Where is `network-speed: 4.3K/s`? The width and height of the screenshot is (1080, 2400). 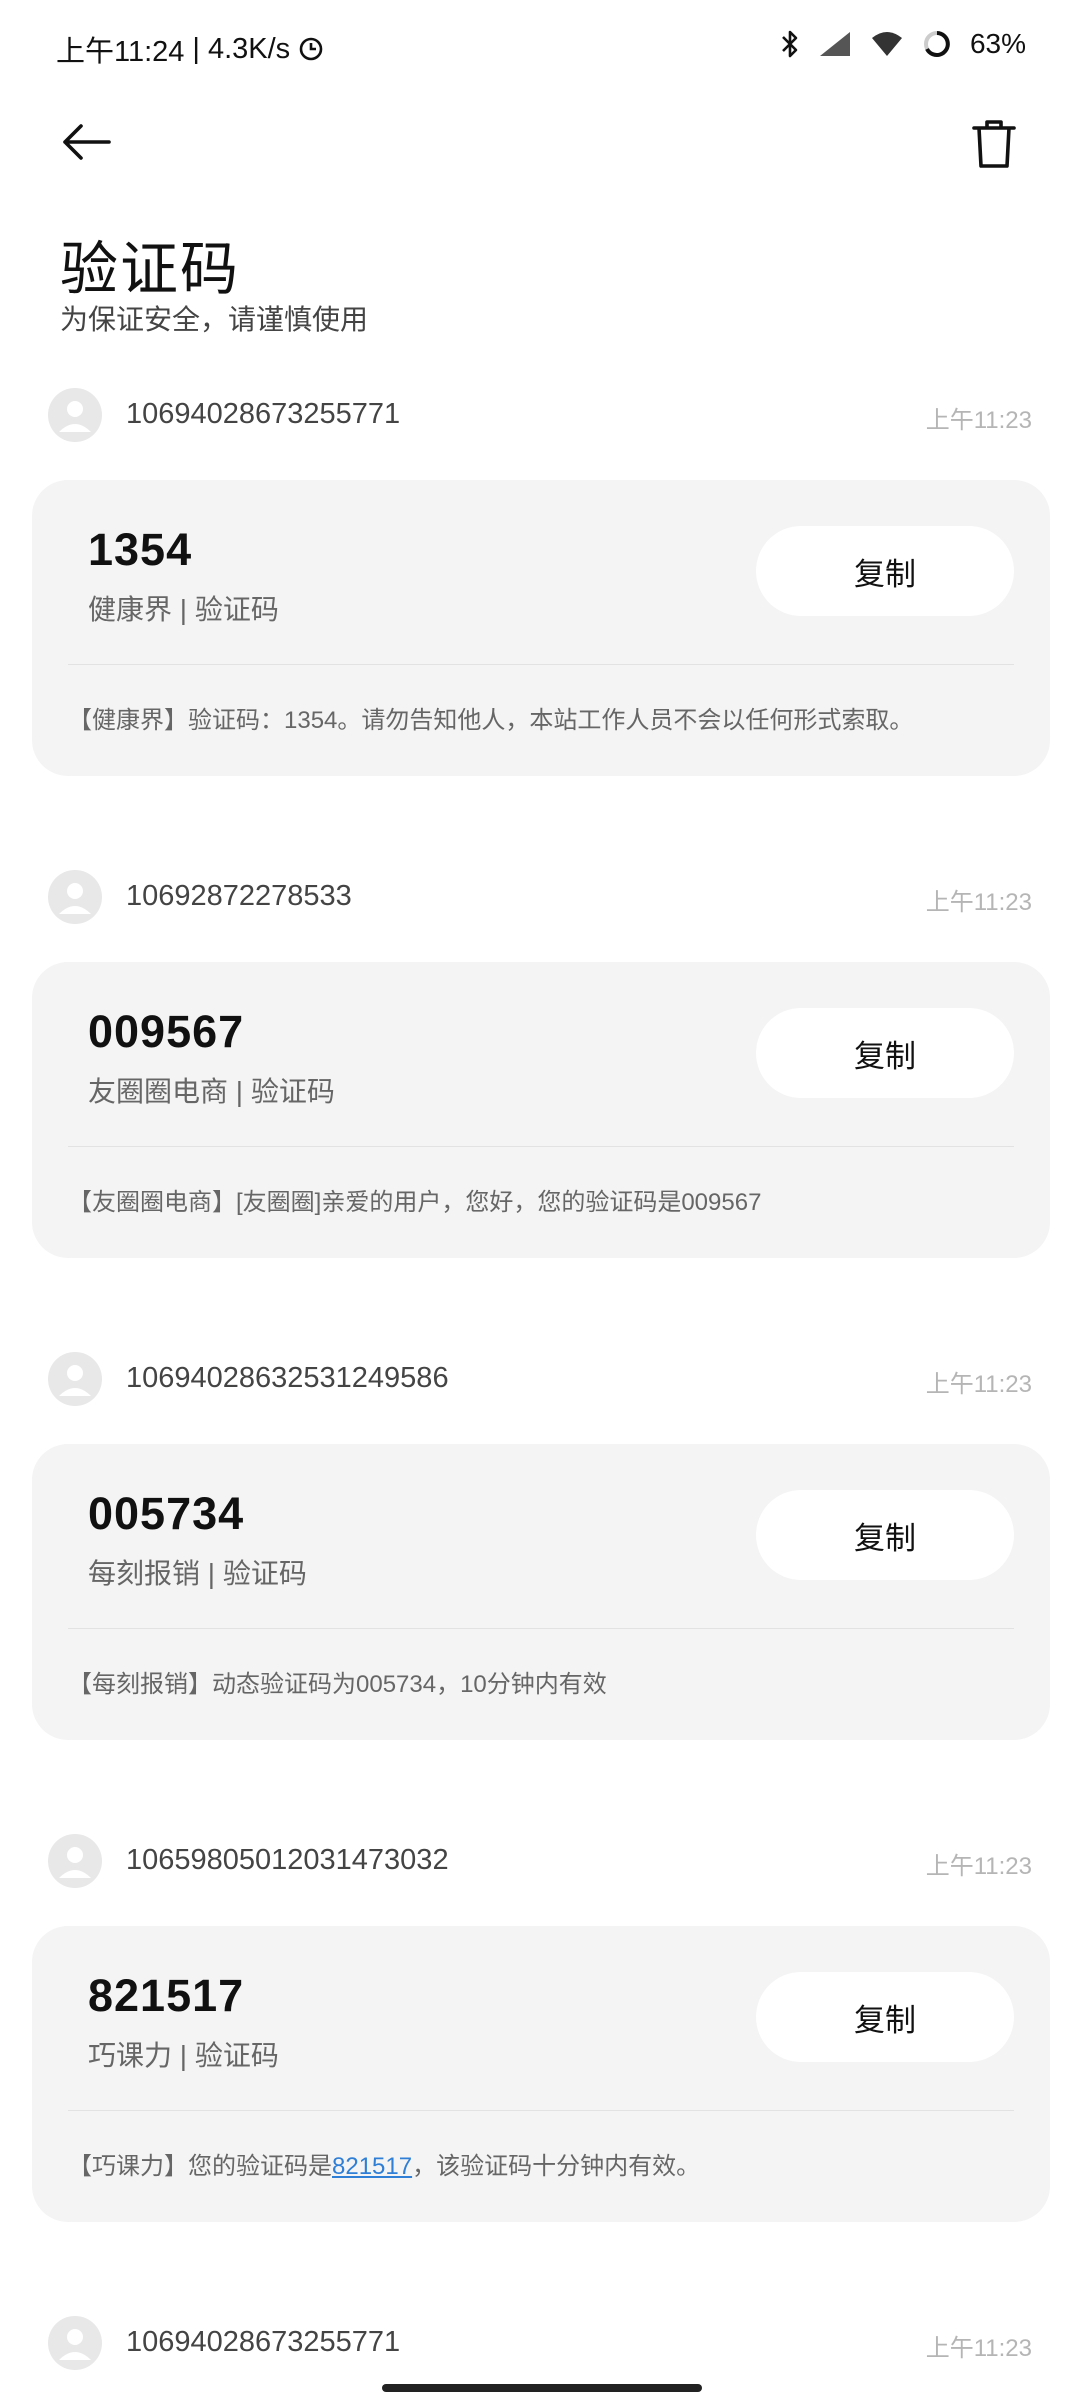
network-speed: 4.3K/s is located at coordinates (249, 48).